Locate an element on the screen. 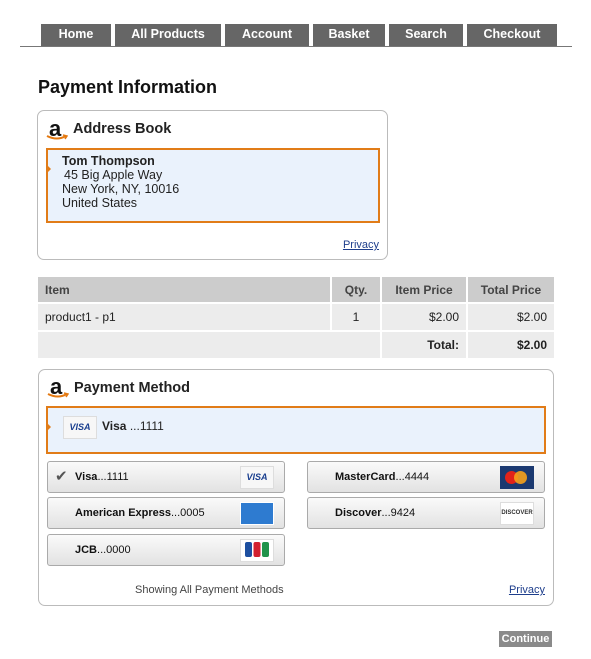 The height and width of the screenshot is (659, 591). nav-tab-home: Home is located at coordinates (76, 35).